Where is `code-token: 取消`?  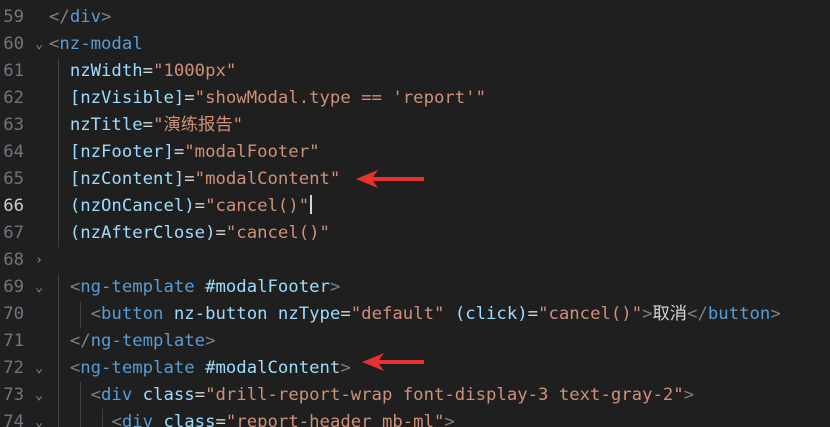 code-token: 取消 is located at coordinates (670, 314).